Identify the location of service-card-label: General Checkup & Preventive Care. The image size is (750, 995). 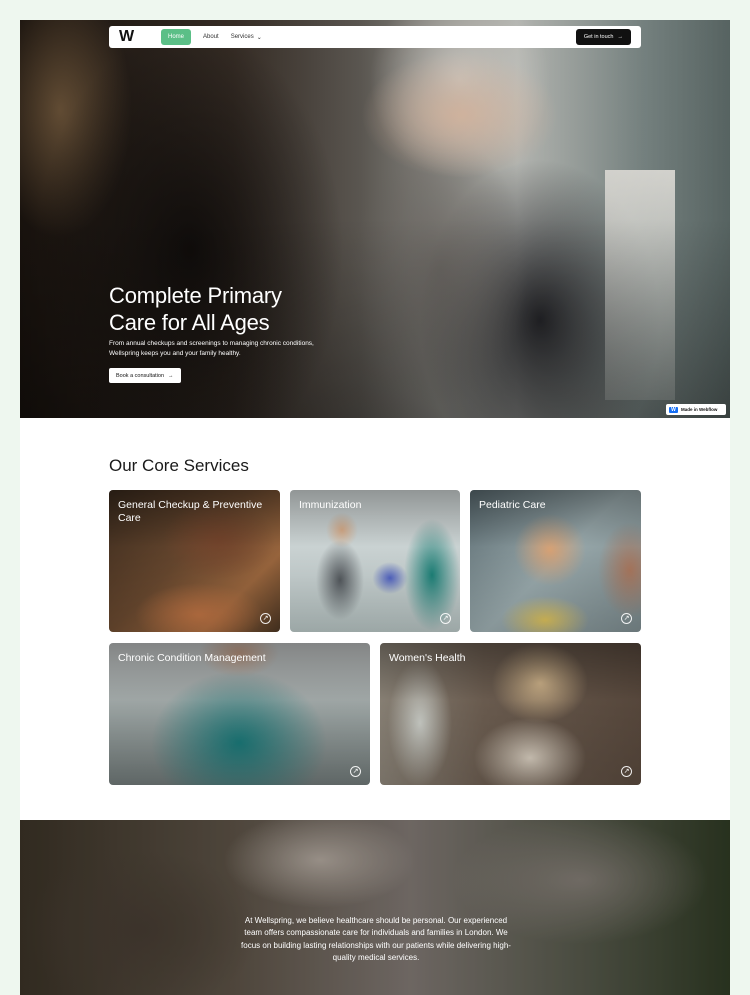
(190, 511).